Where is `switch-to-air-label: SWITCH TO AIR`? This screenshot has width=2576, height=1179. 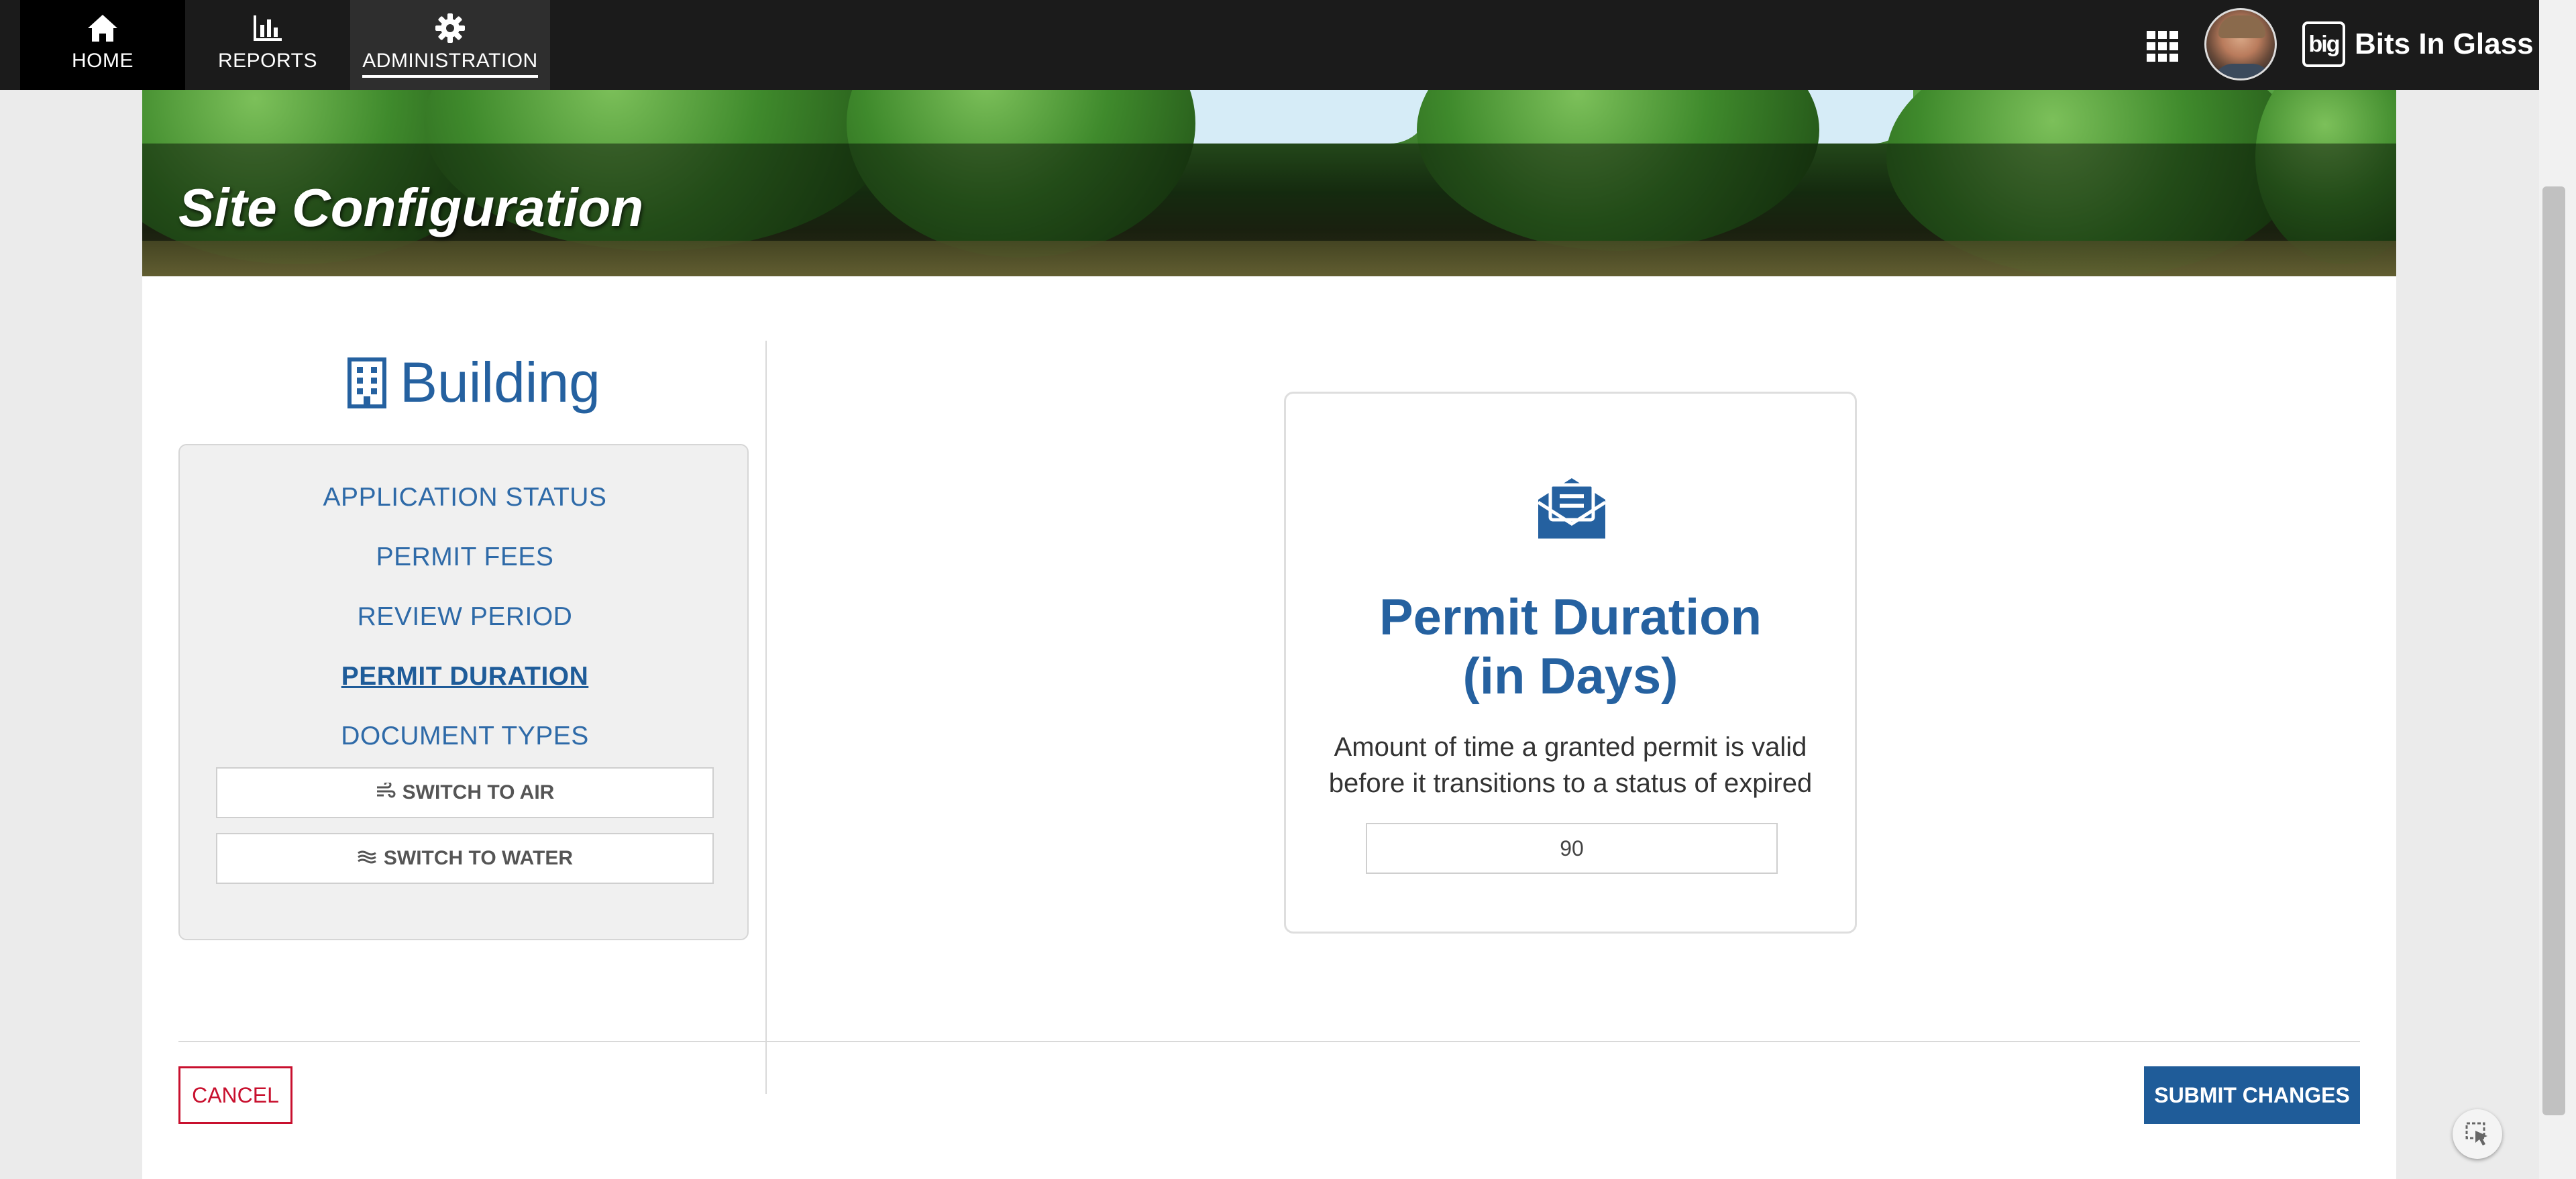
switch-to-air-label: SWITCH TO AIR is located at coordinates (478, 792).